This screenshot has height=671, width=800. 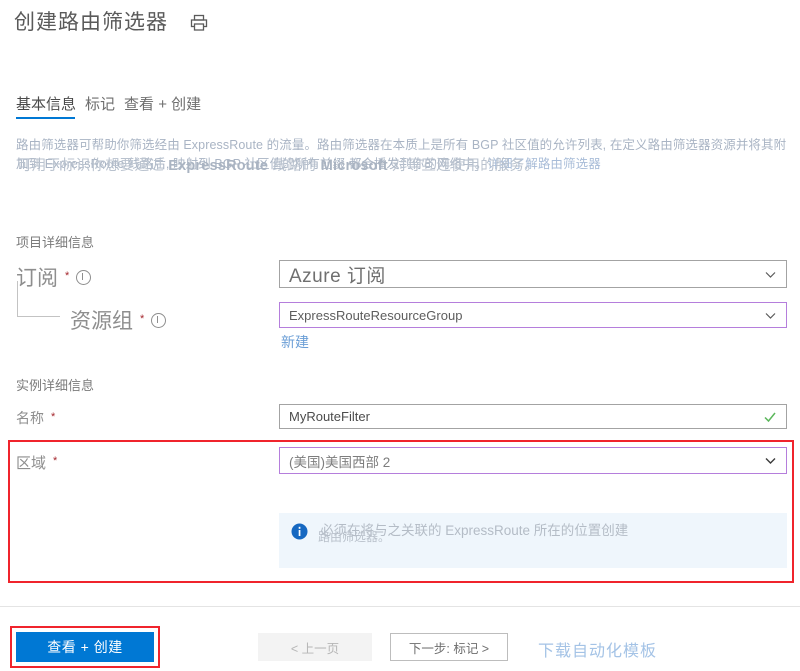 What do you see at coordinates (199, 23) in the screenshot?
I see `printer-icon` at bounding box center [199, 23].